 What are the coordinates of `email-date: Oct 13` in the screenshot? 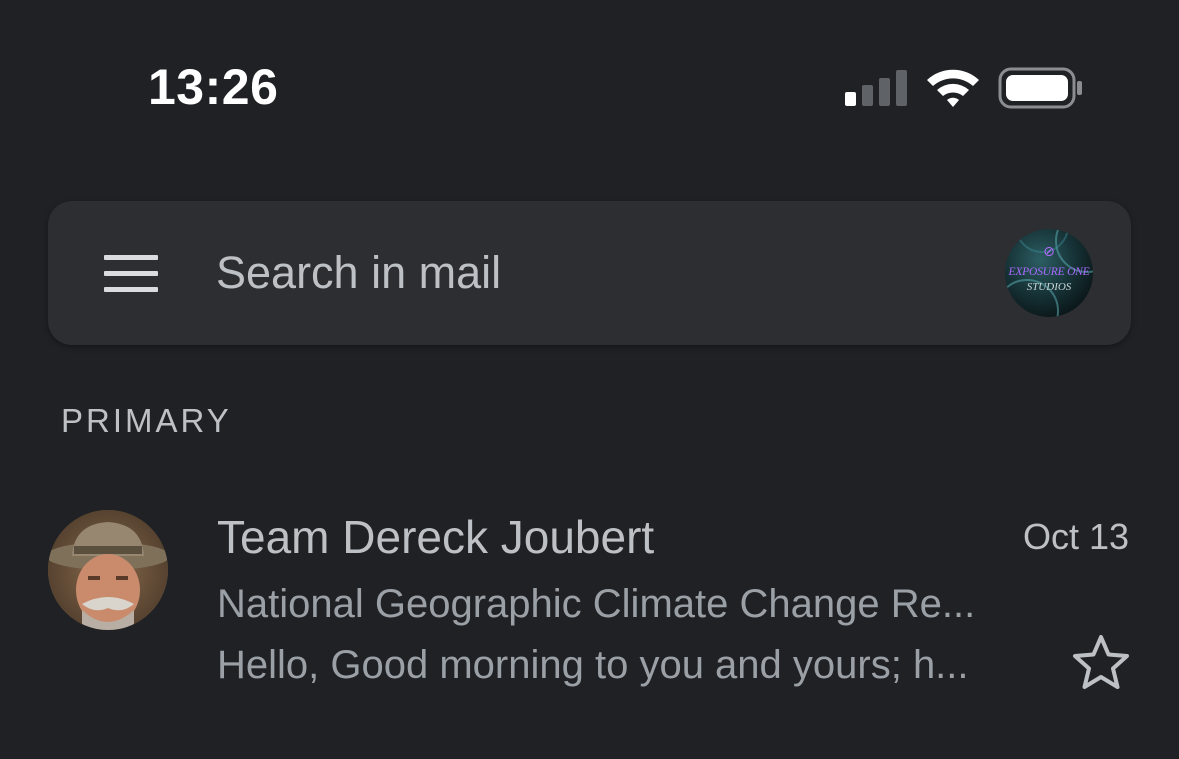 It's located at (1075, 536).